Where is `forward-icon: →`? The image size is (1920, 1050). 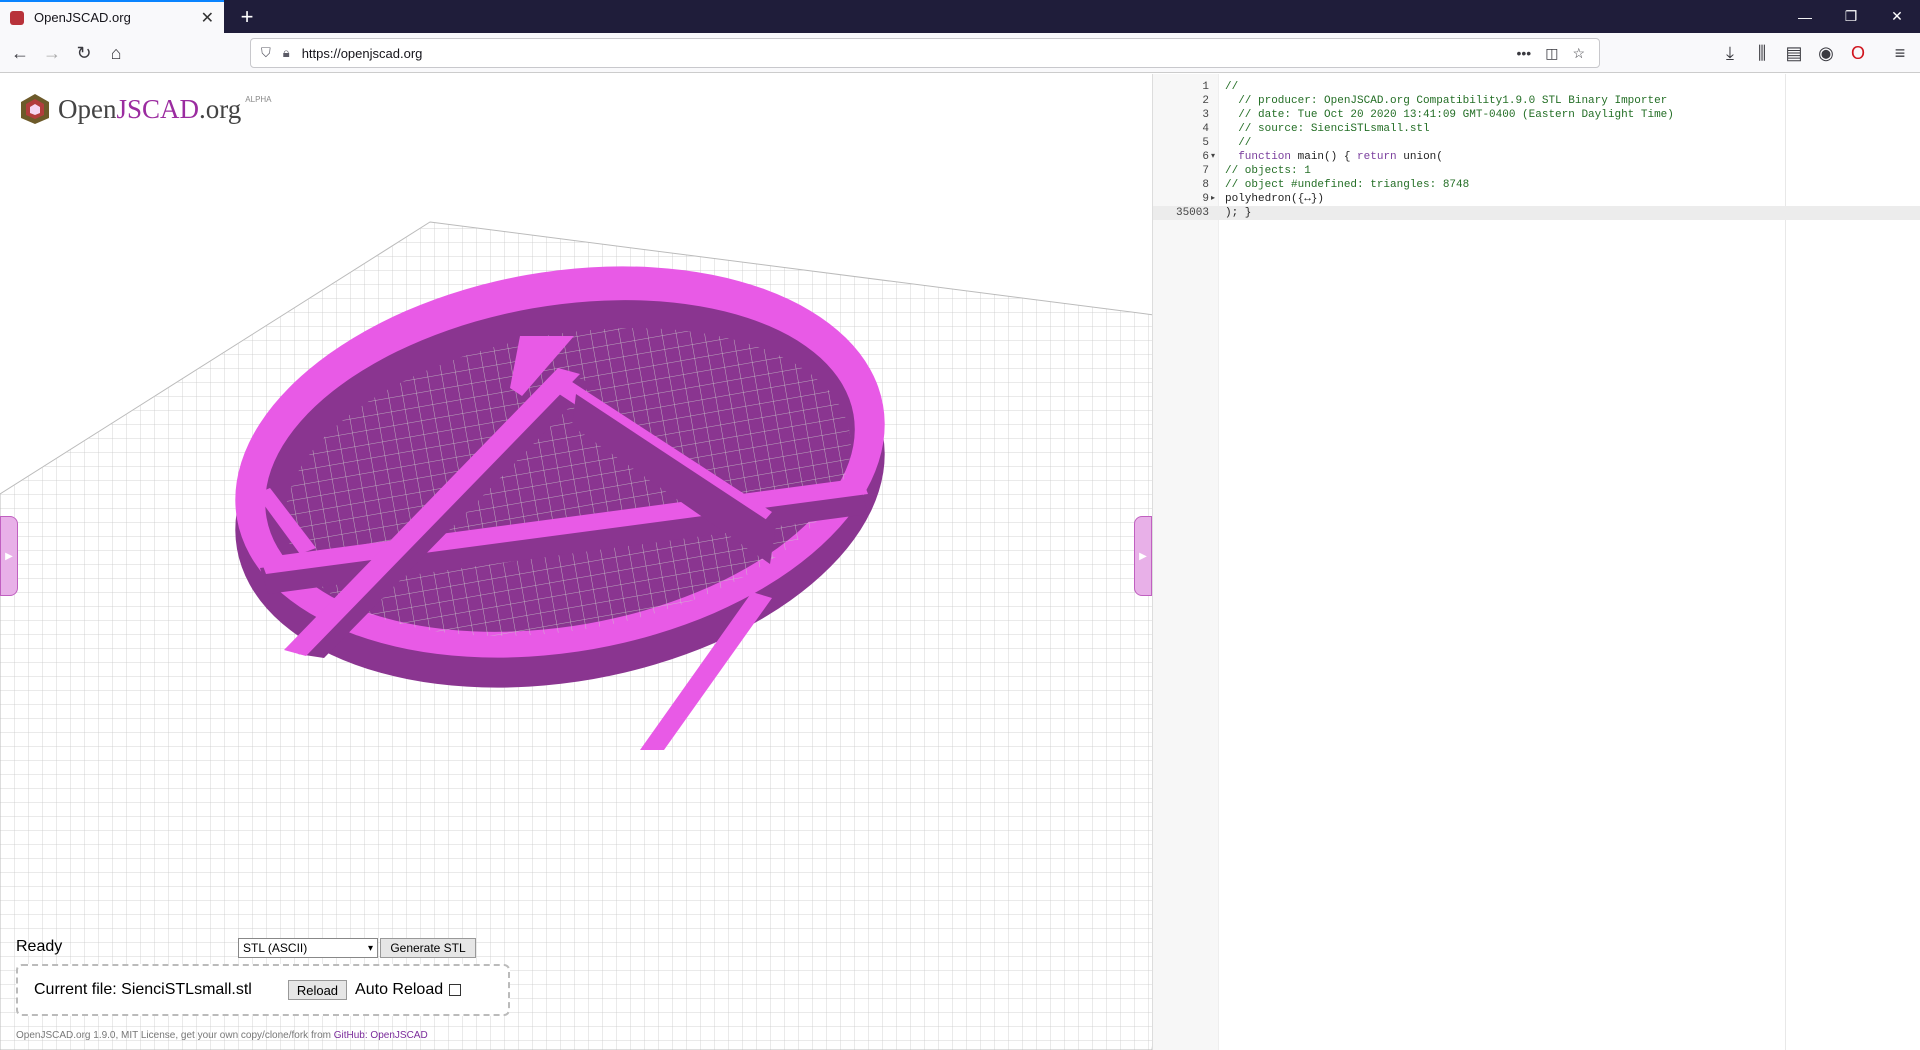
forward-icon: → is located at coordinates (52, 53).